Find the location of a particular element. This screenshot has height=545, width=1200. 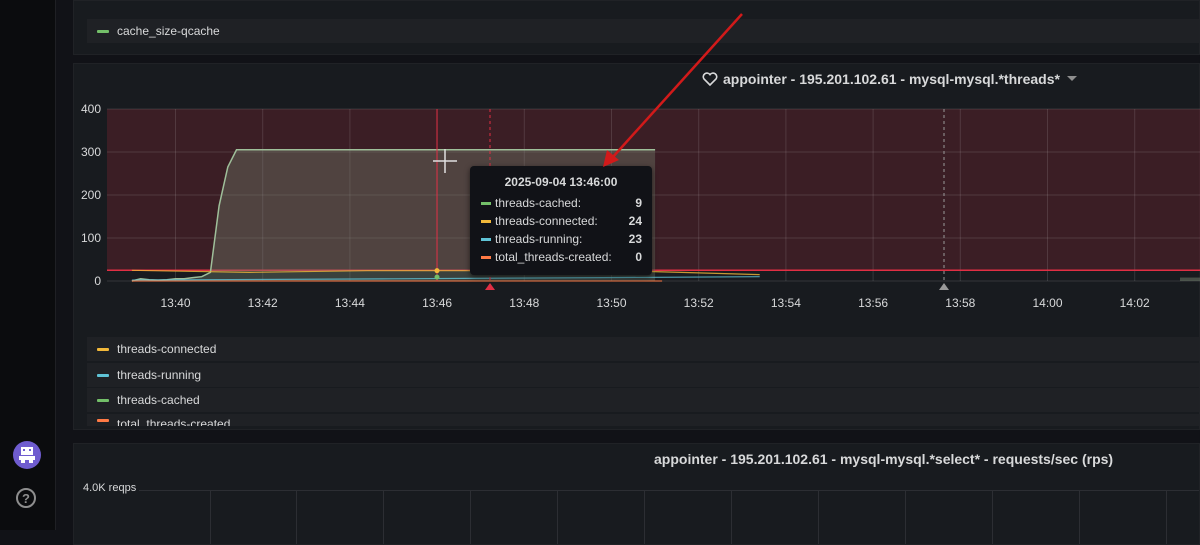

avatar-icon is located at coordinates (27, 455).